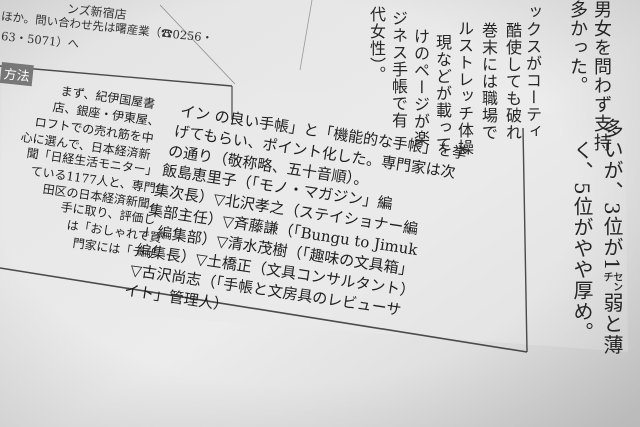  What do you see at coordinates (442, 93) in the screenshot?
I see `right-col: 現などが載って` at bounding box center [442, 93].